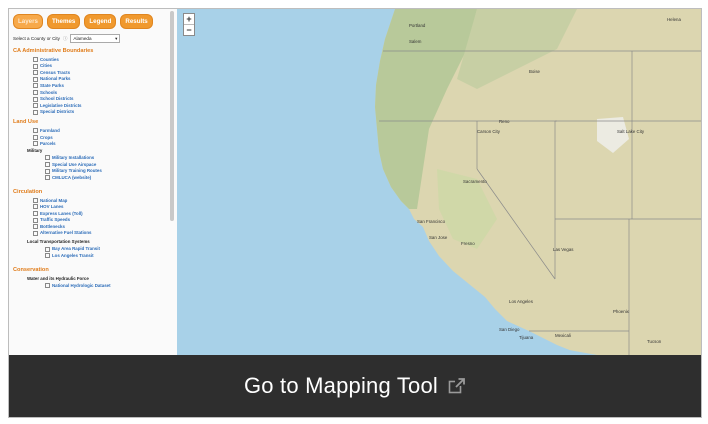  I want to click on map-city-label: Los Angeles, so click(521, 301).